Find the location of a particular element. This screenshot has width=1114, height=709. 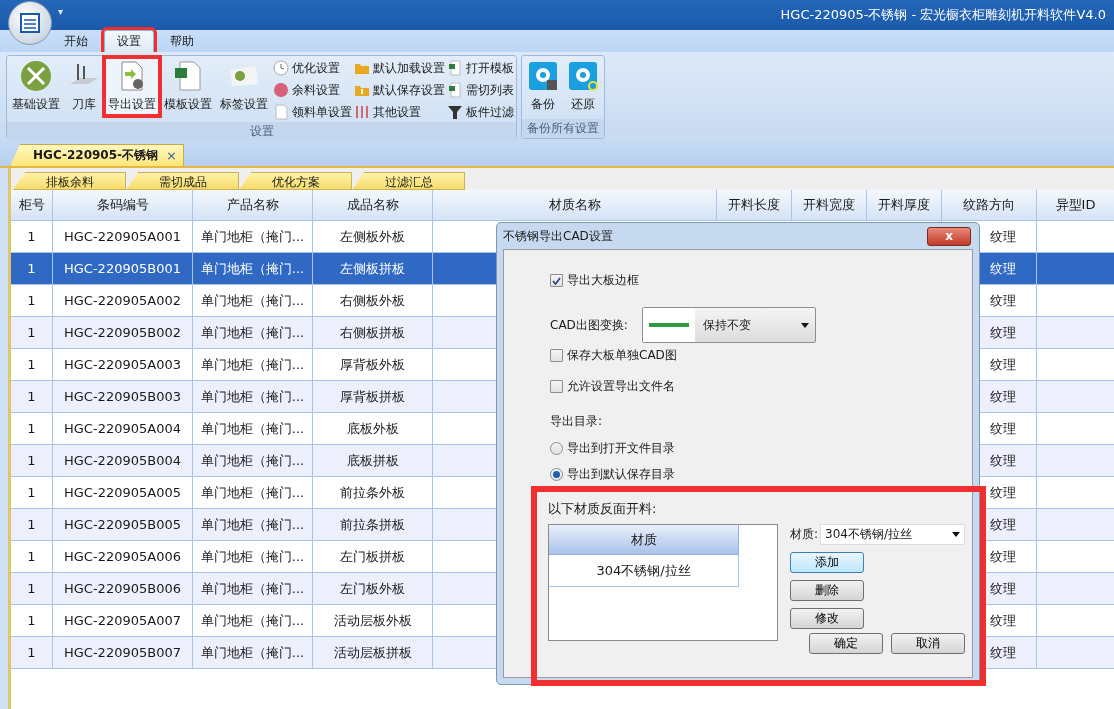

sub-tab: 过滤汇总 is located at coordinates (408, 181).